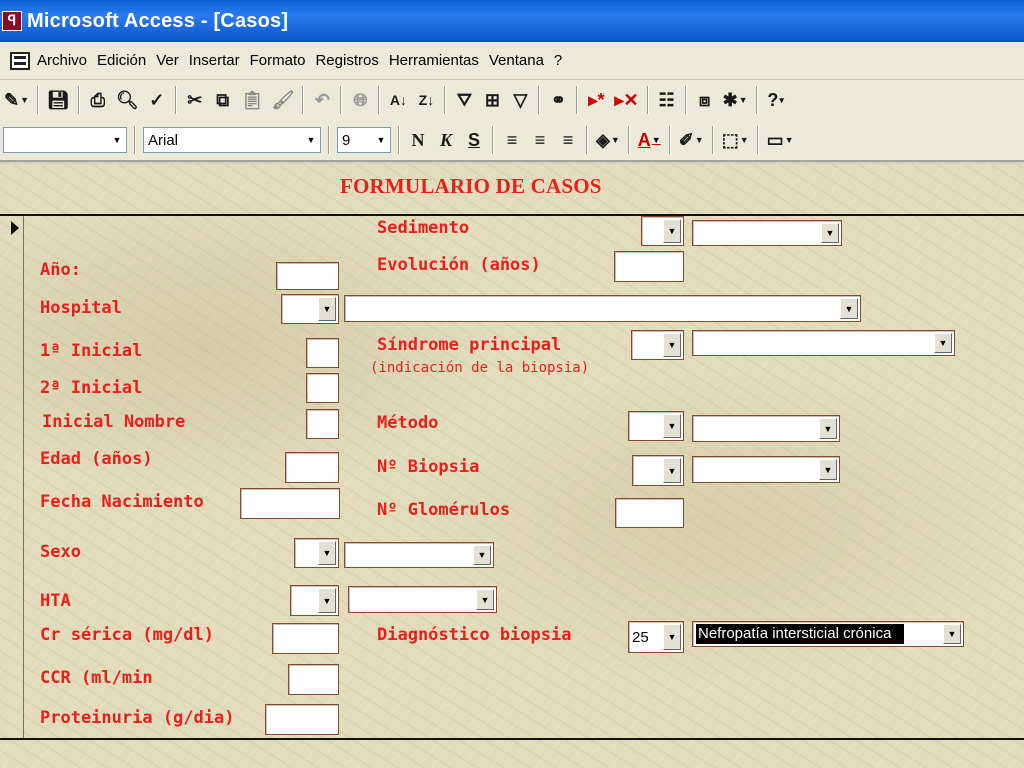 This screenshot has width=1024, height=768. What do you see at coordinates (446, 140) in the screenshot?
I see `italic-icon: K` at bounding box center [446, 140].